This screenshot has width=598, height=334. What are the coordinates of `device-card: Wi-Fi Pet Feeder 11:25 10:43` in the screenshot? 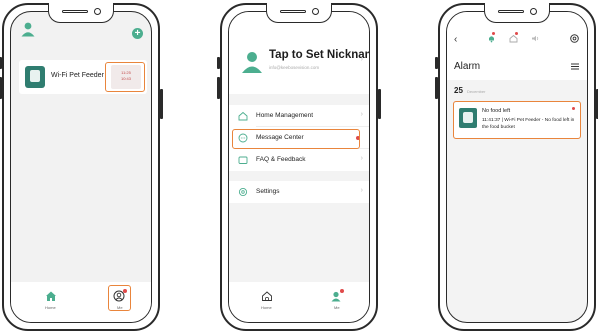 It's located at (83, 77).